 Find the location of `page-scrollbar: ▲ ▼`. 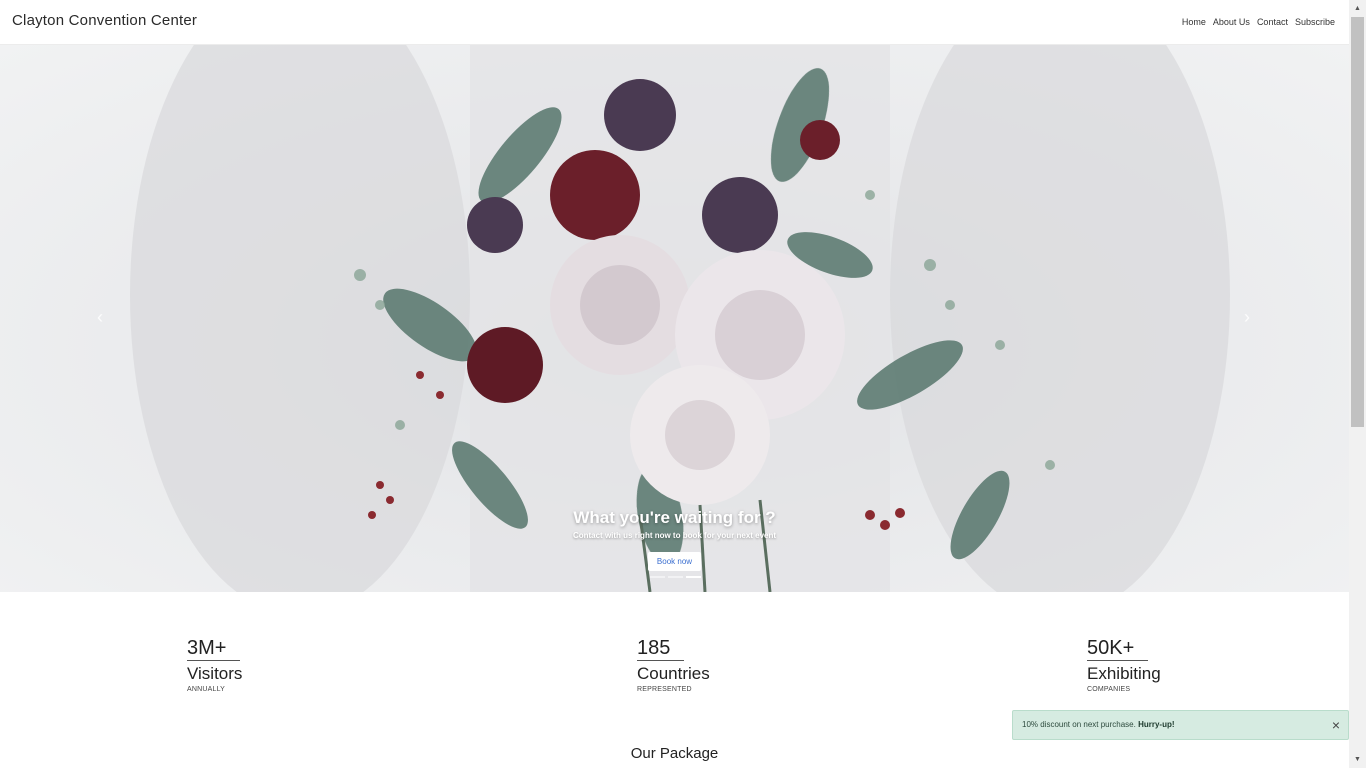

page-scrollbar: ▲ ▼ is located at coordinates (1357, 384).